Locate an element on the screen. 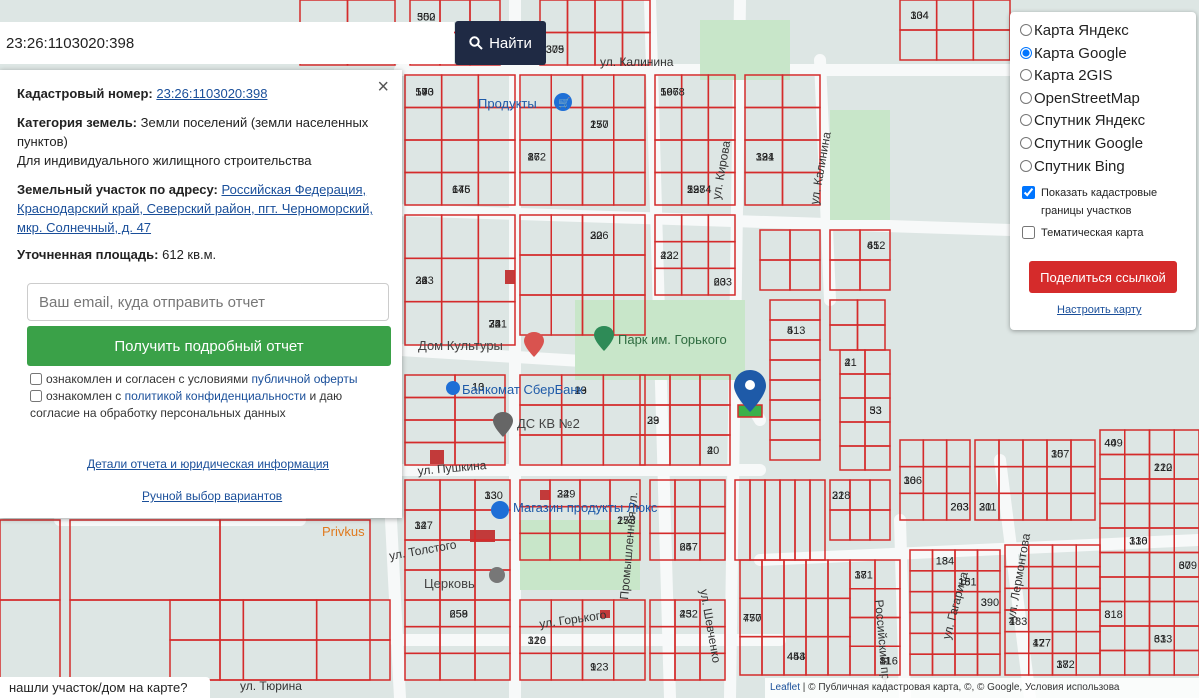  search-input is located at coordinates (227, 43).